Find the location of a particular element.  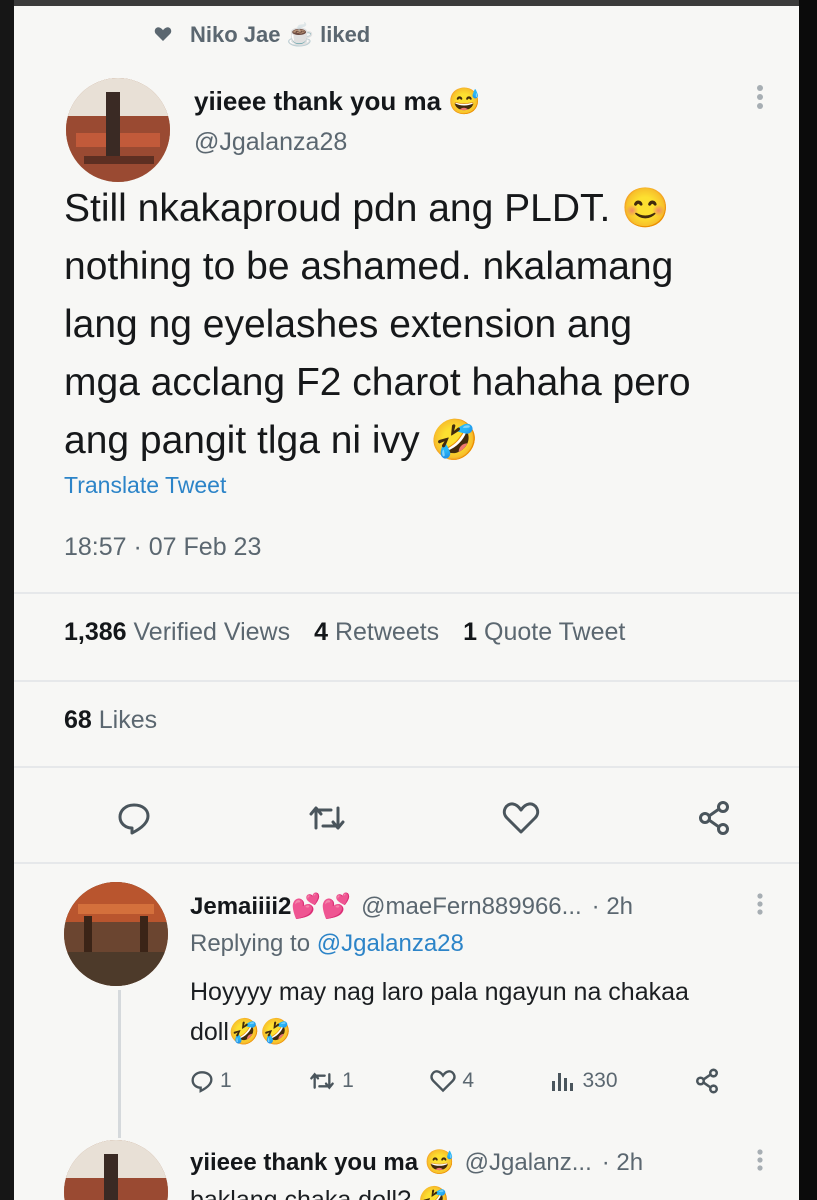

translate-tweet-link: Translate Tweet is located at coordinates (145, 485).